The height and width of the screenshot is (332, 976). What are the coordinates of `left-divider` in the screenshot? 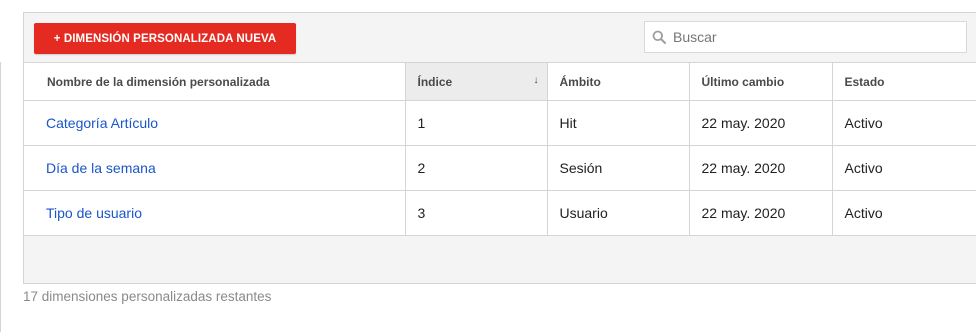 It's located at (0, 197).